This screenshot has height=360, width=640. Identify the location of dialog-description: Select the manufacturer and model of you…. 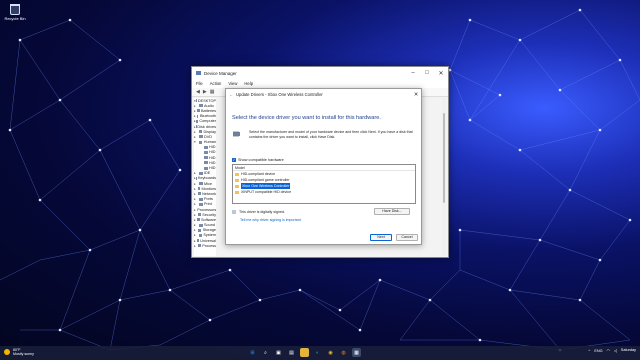
(331, 134).